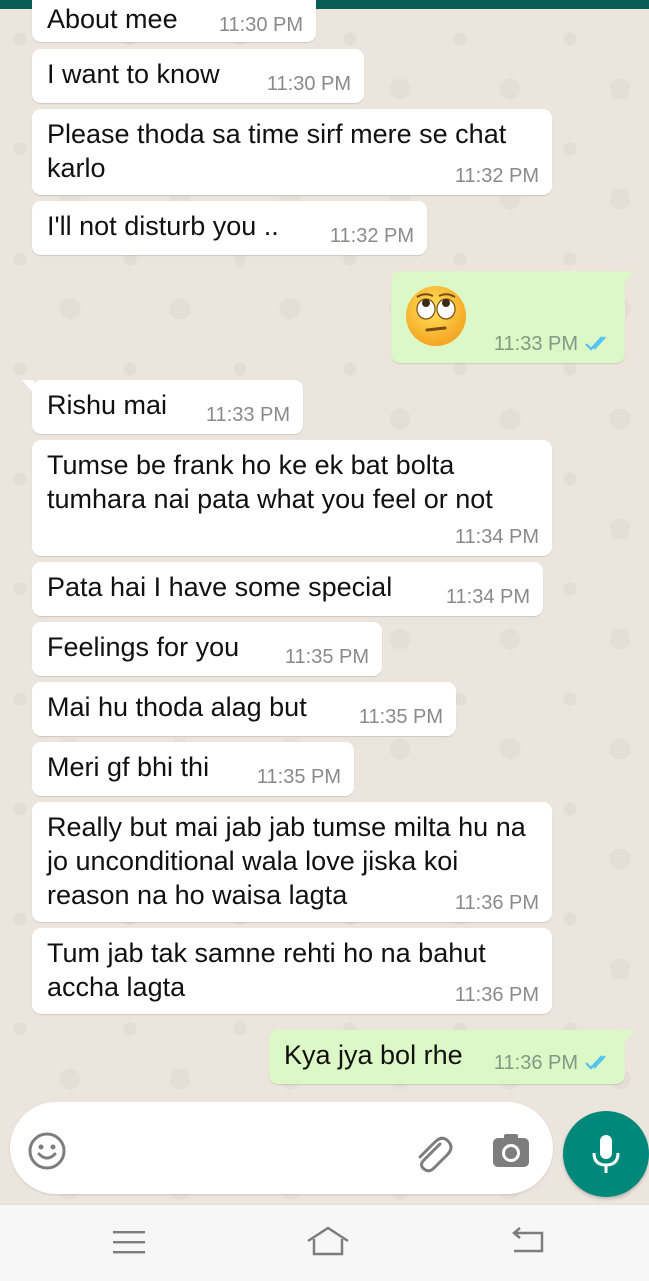 Image resolution: width=649 pixels, height=1281 pixels. Describe the element at coordinates (207, 649) in the screenshot. I see `message-bubble: Feelings for you 11:35 PM` at that location.